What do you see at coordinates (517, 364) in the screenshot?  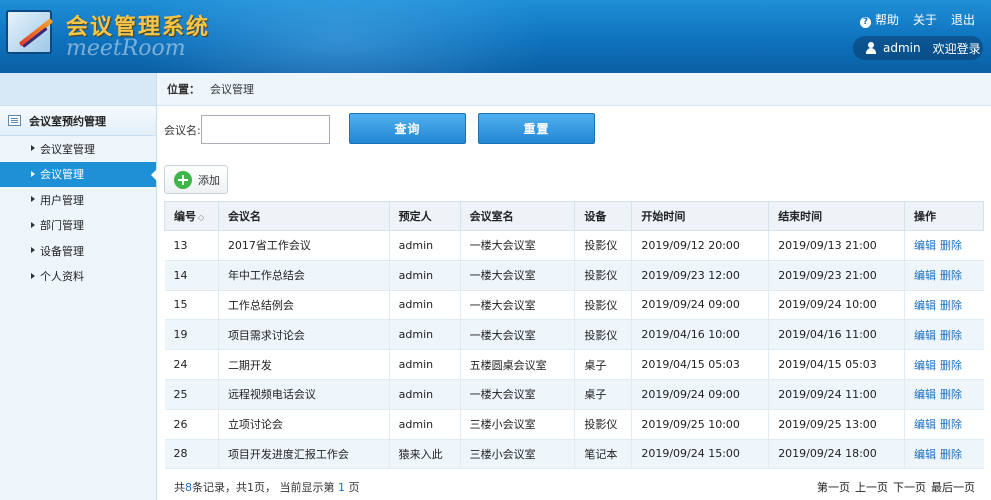 I see `table-cell: 五楼圆桌会议室` at bounding box center [517, 364].